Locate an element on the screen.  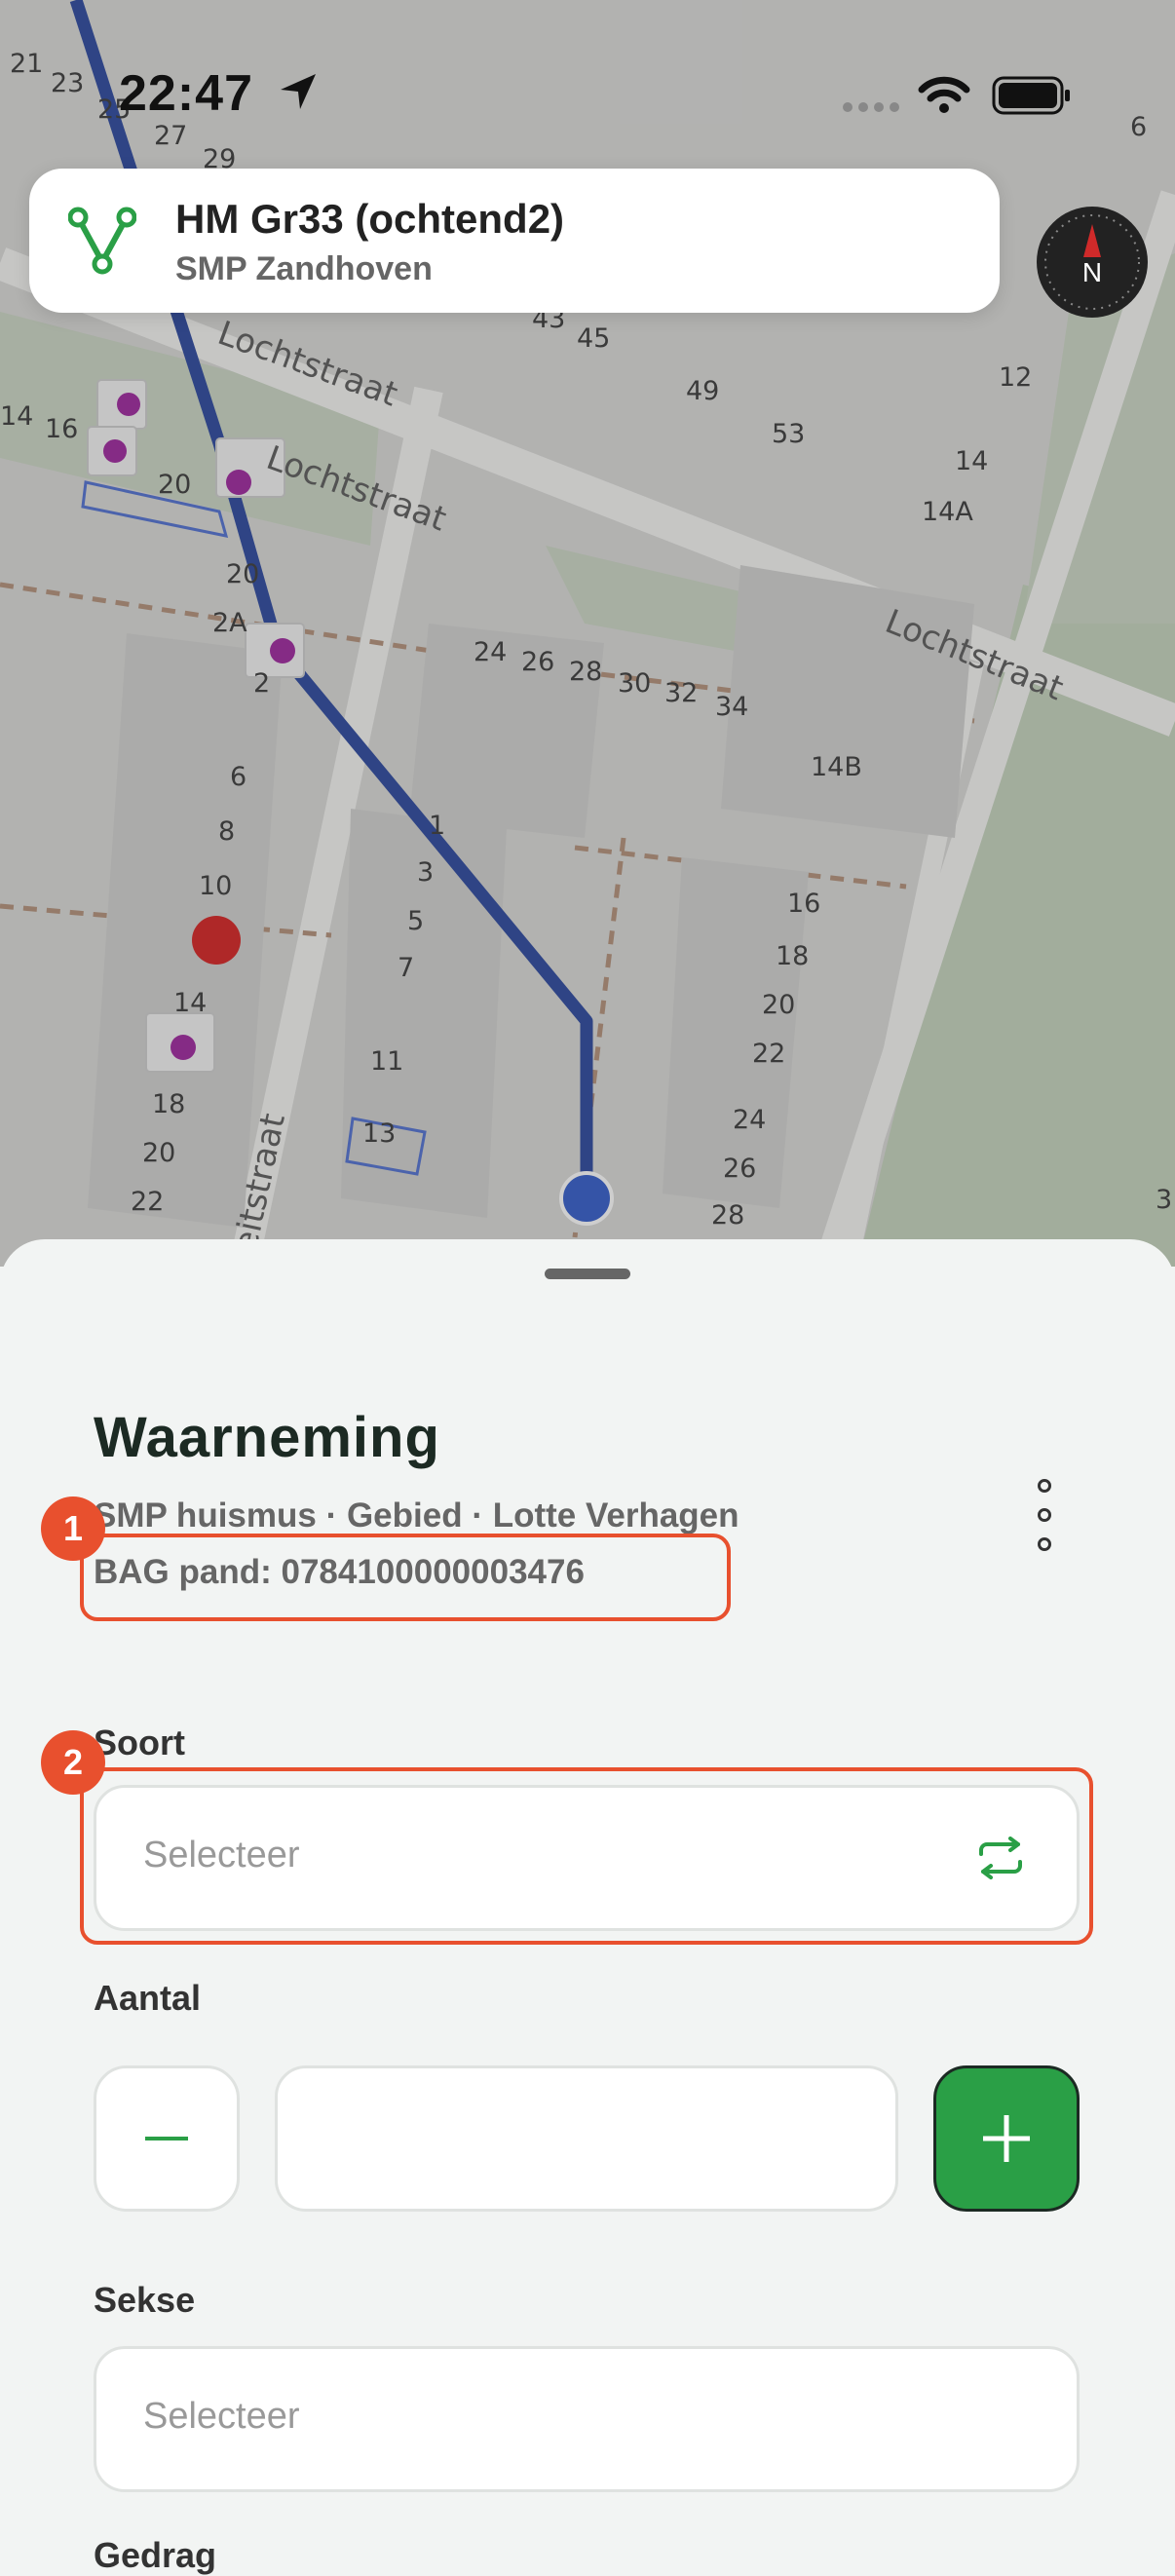
status-time: 22:47 is located at coordinates (186, 93).